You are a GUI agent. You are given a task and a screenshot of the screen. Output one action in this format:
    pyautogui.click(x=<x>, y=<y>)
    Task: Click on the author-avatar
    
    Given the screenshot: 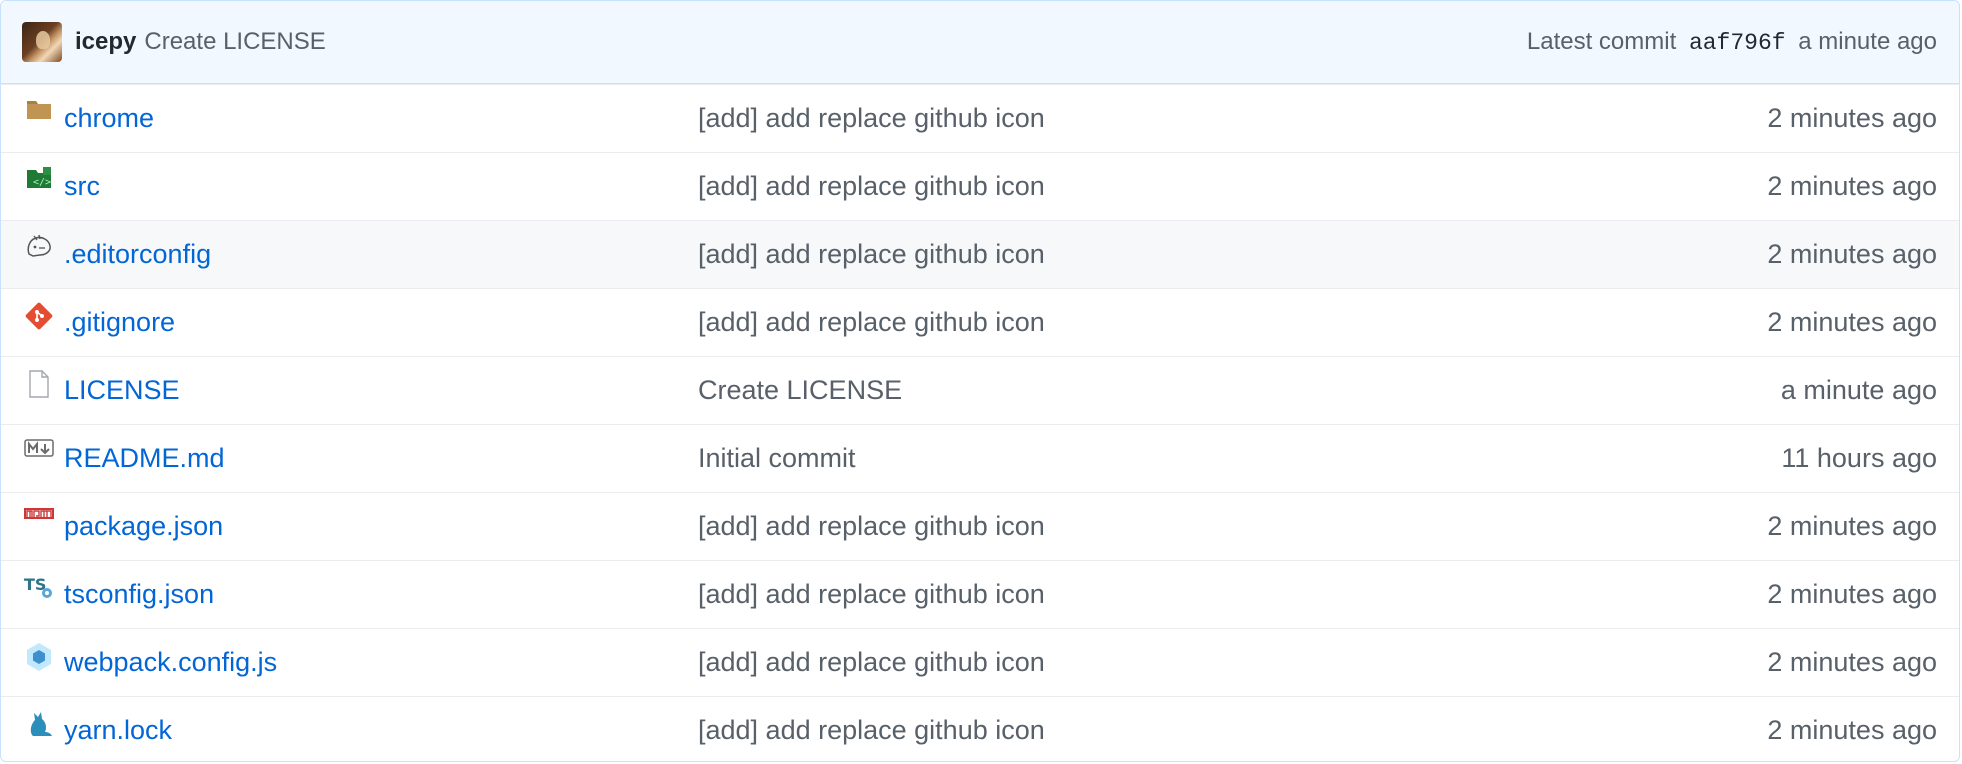 What is the action you would take?
    pyautogui.click(x=42, y=42)
    